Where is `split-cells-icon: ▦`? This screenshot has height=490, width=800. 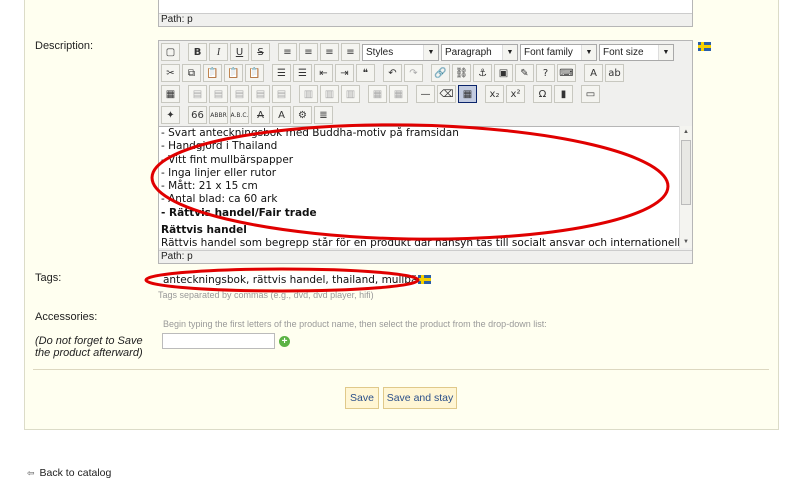 split-cells-icon: ▦ is located at coordinates (377, 94).